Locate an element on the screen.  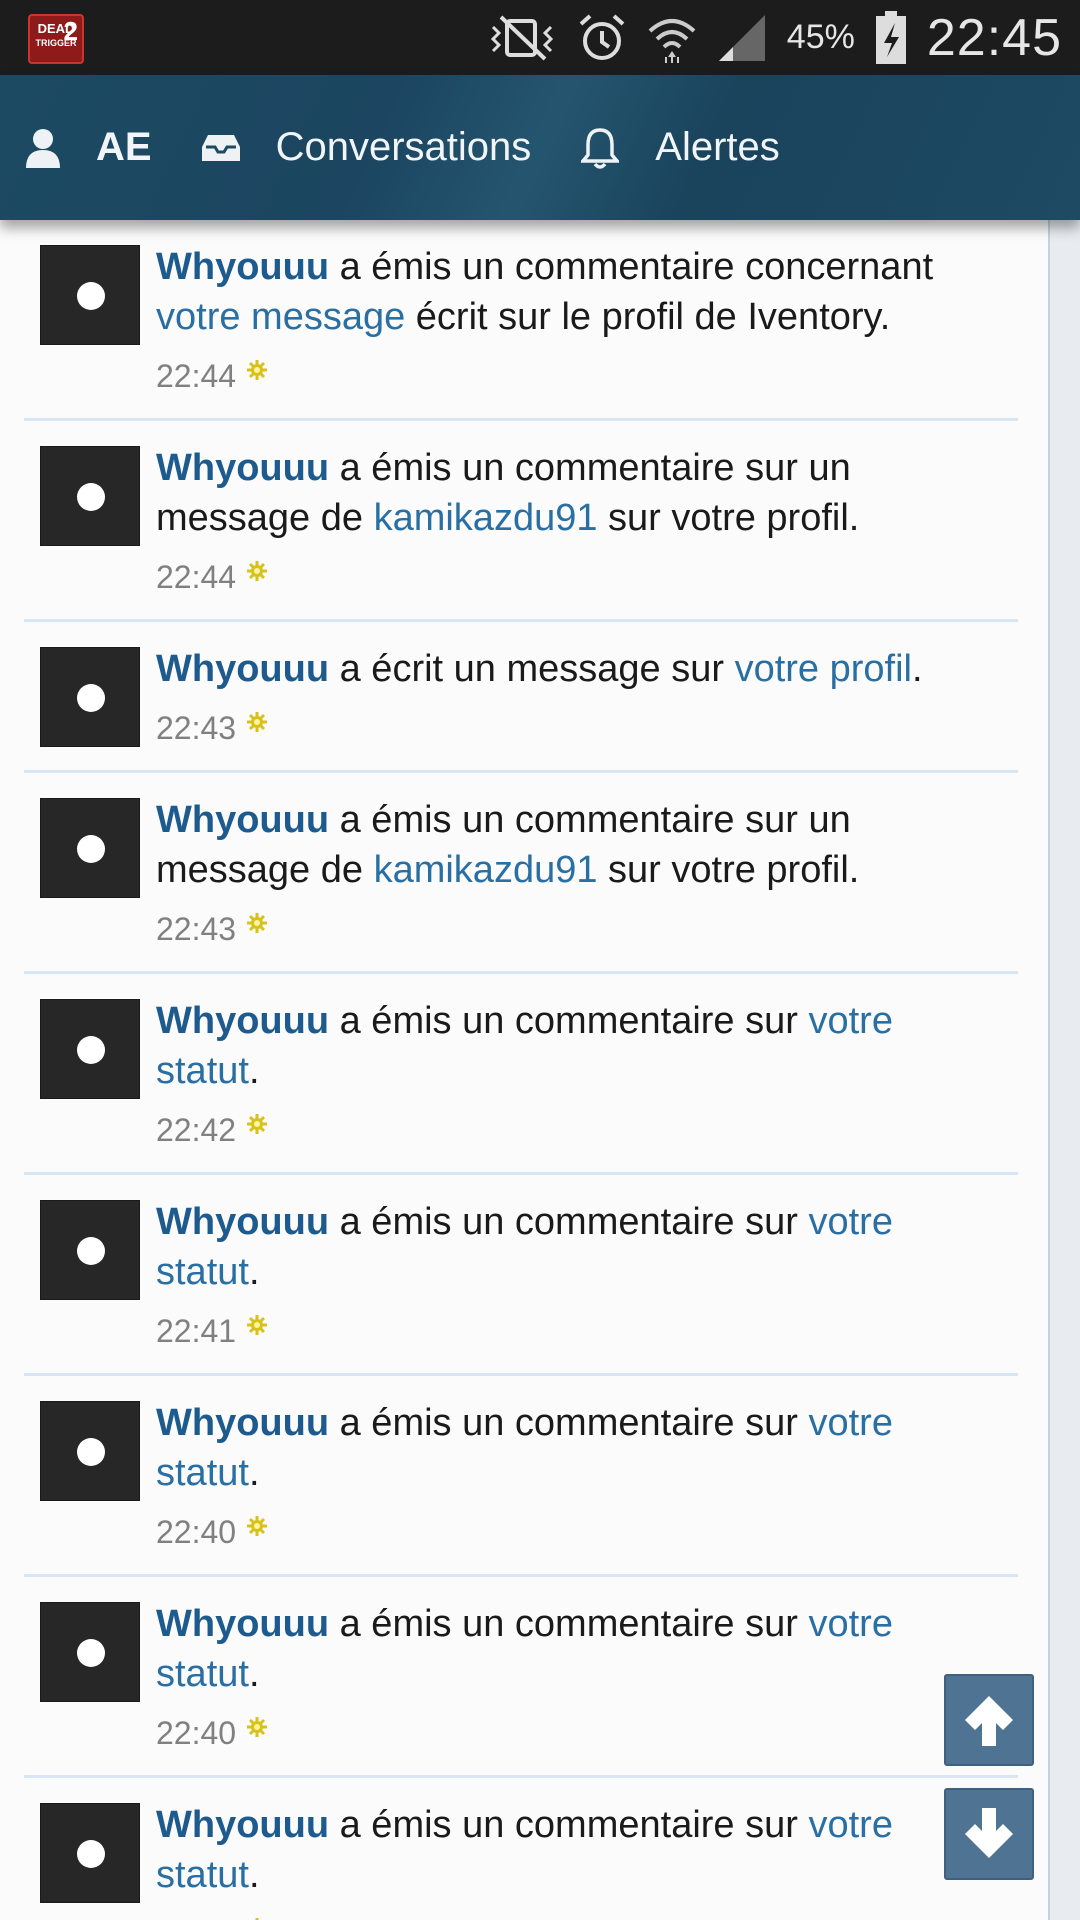
alert-time: 22:42 is located at coordinates (196, 1129).